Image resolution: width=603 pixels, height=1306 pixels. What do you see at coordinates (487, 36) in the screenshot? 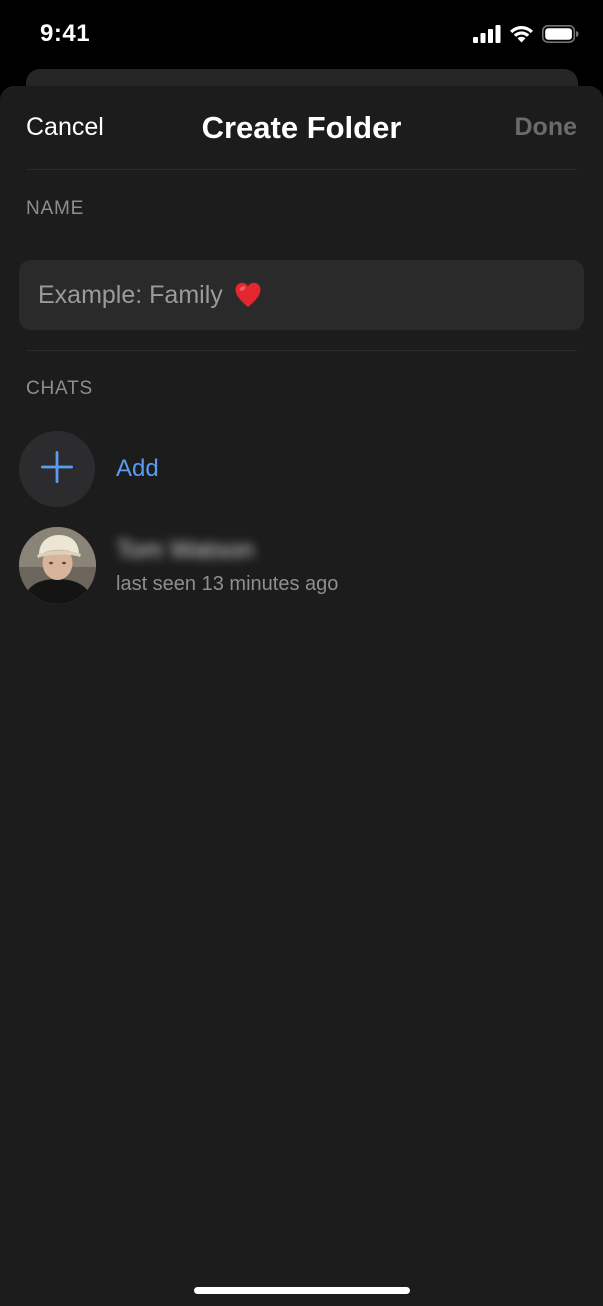
I see `cellular-signal-icon` at bounding box center [487, 36].